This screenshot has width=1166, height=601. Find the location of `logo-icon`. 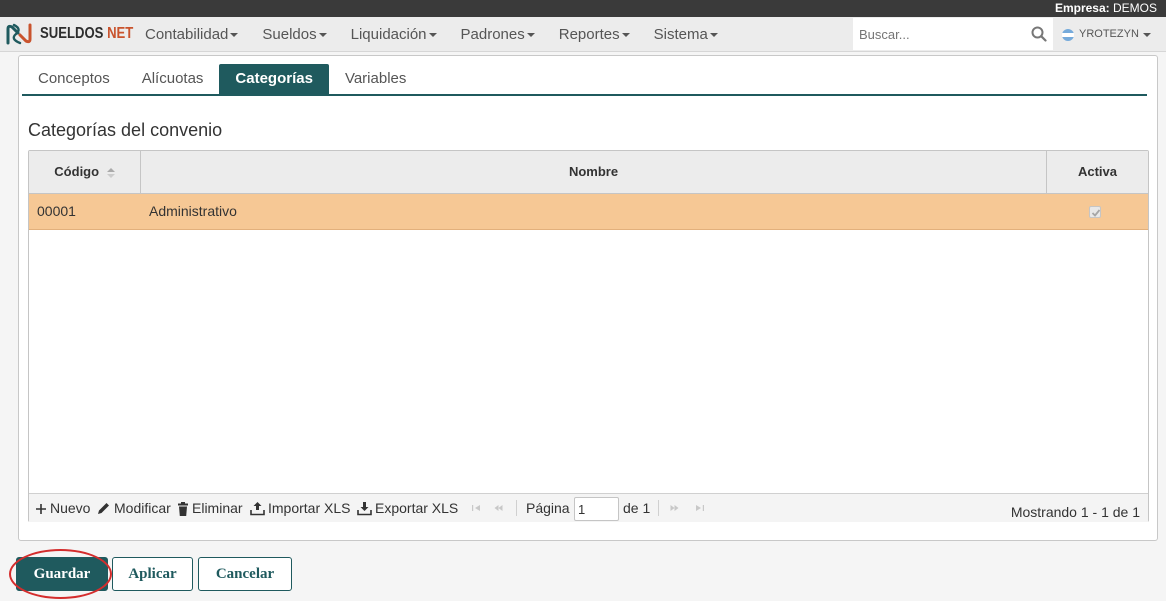

logo-icon is located at coordinates (19, 34).